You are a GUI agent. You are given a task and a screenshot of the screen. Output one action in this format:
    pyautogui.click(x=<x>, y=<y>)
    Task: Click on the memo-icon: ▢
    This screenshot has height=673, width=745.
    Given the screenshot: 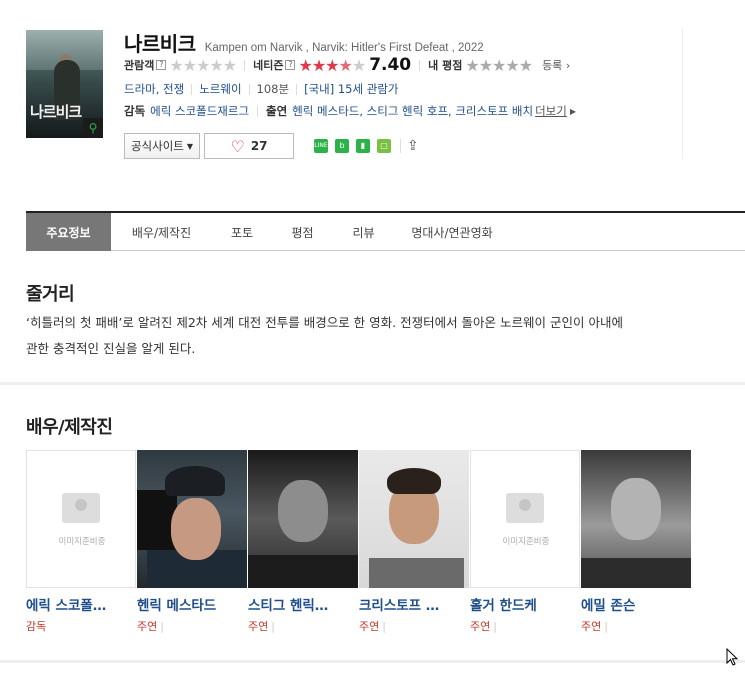 What is the action you would take?
    pyautogui.click(x=384, y=146)
    